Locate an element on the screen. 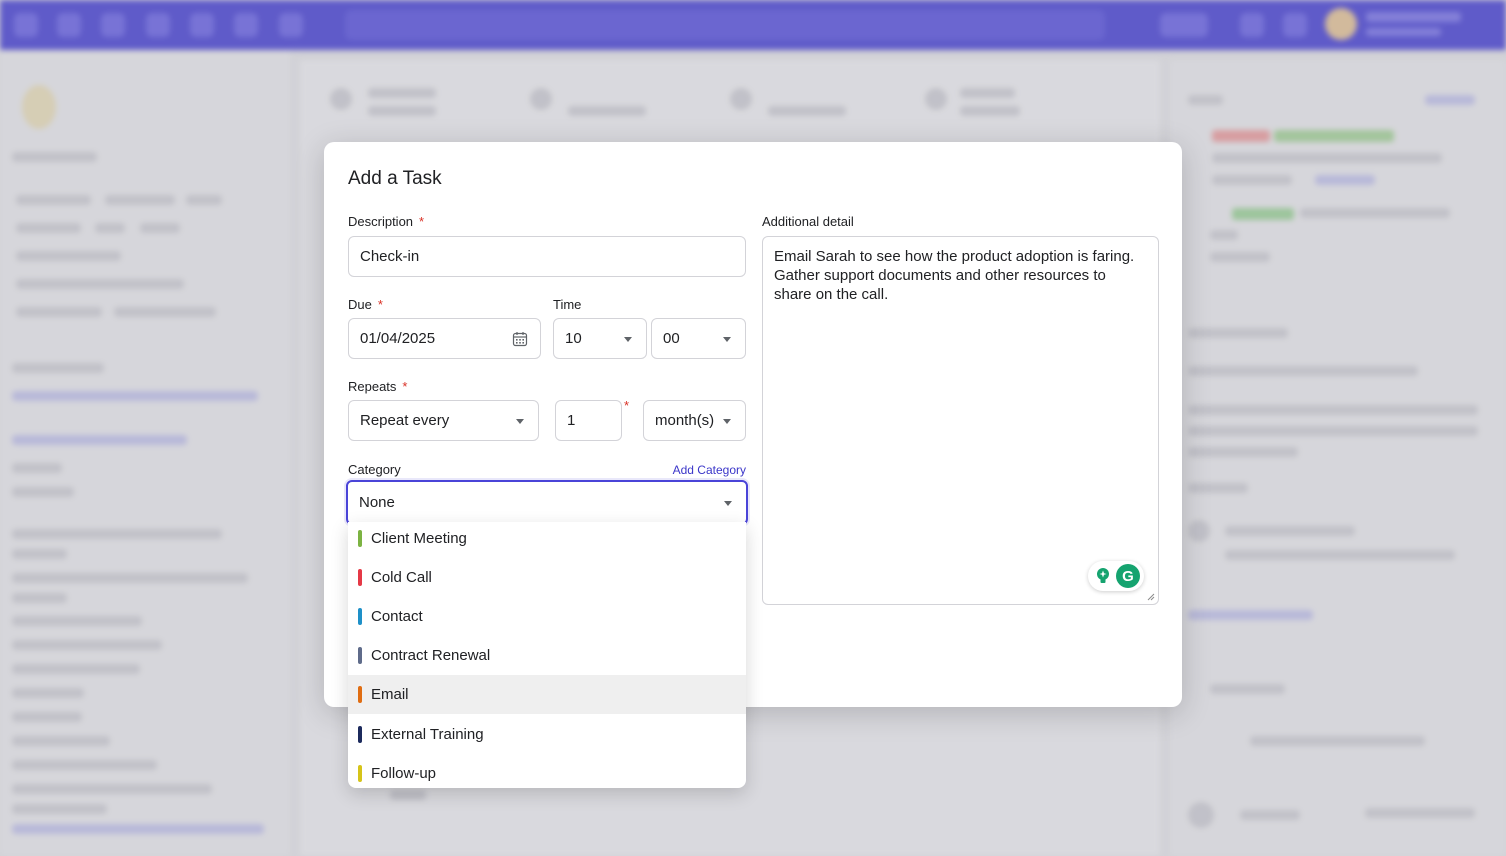 The height and width of the screenshot is (856, 1506). repeat-mode-value: Repeat every is located at coordinates (405, 420).